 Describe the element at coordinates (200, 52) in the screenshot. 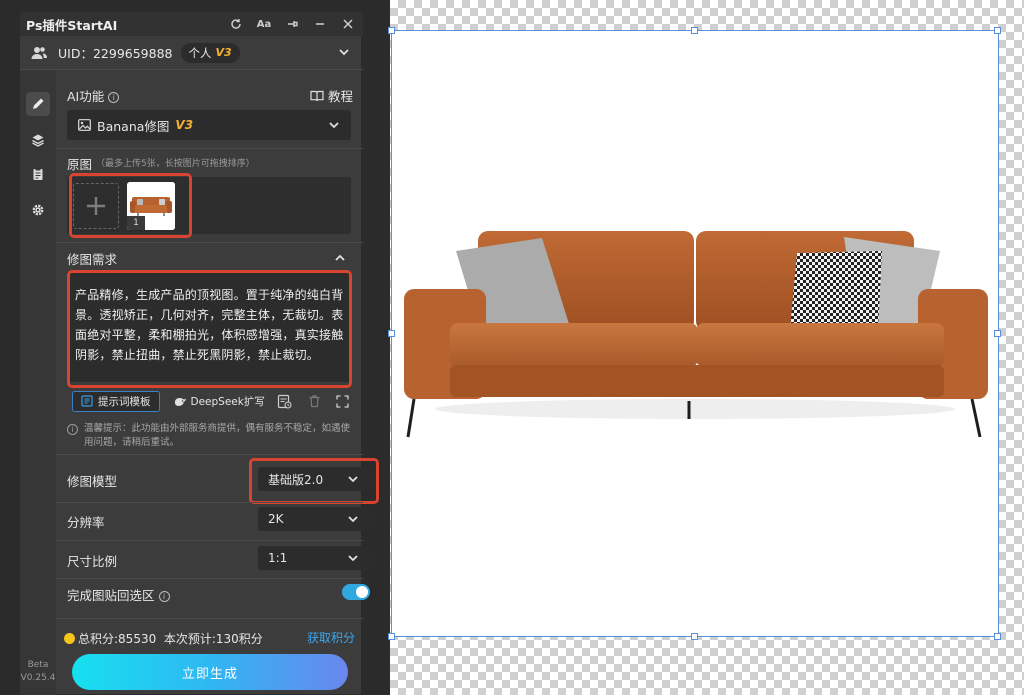

I see `plan-name: 个人` at that location.